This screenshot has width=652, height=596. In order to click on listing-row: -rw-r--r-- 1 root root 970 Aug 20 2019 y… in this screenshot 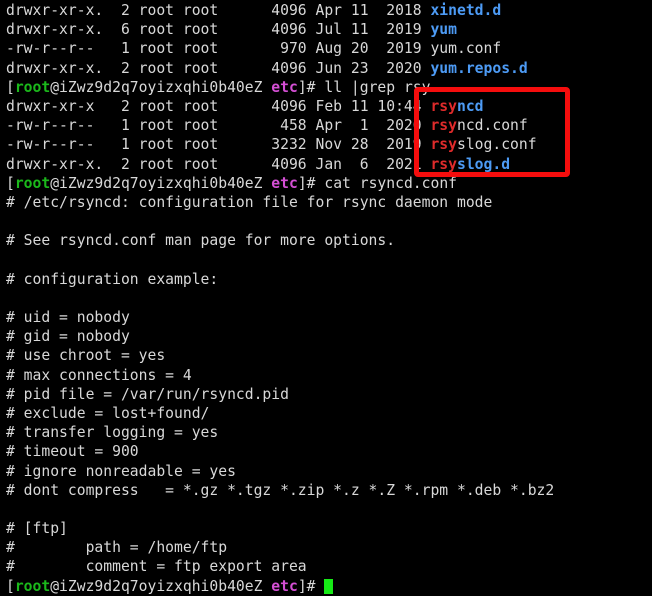, I will do `click(326, 48)`.